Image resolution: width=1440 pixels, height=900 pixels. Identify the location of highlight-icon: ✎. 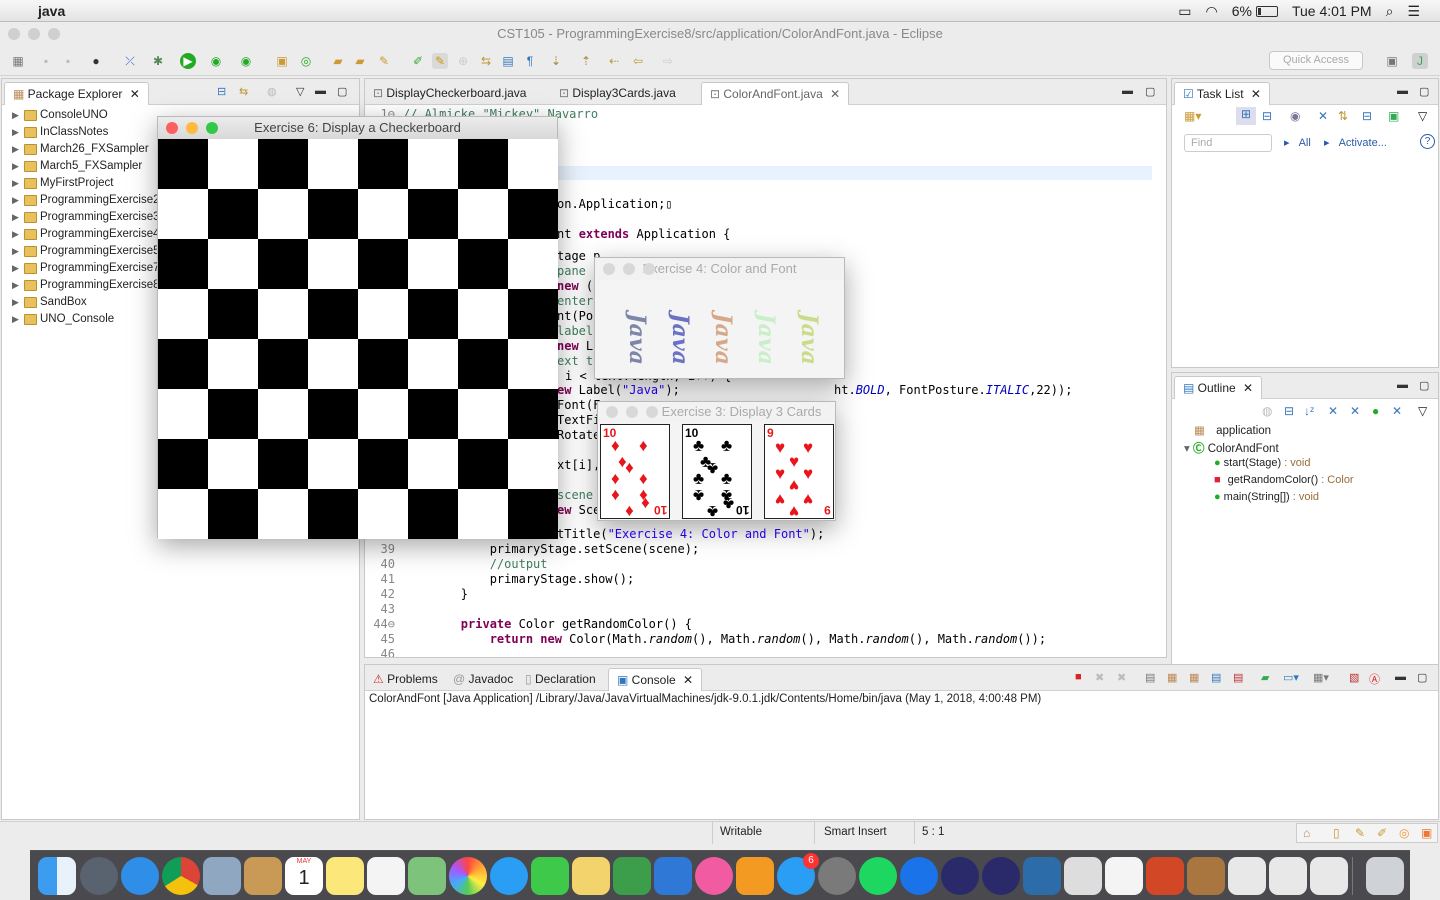
(440, 61).